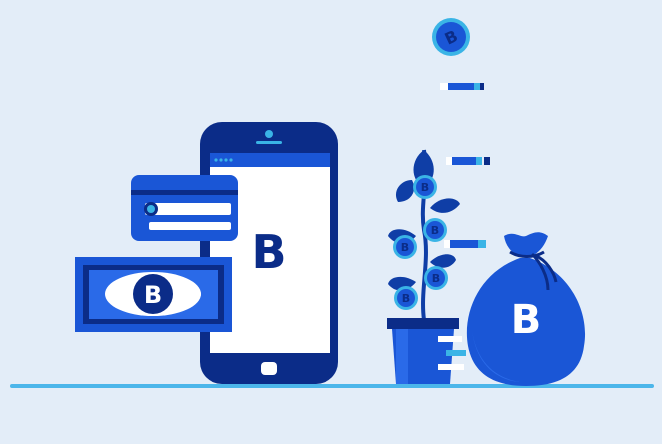  What do you see at coordinates (269, 368) in the screenshot?
I see `phone-home-button` at bounding box center [269, 368].